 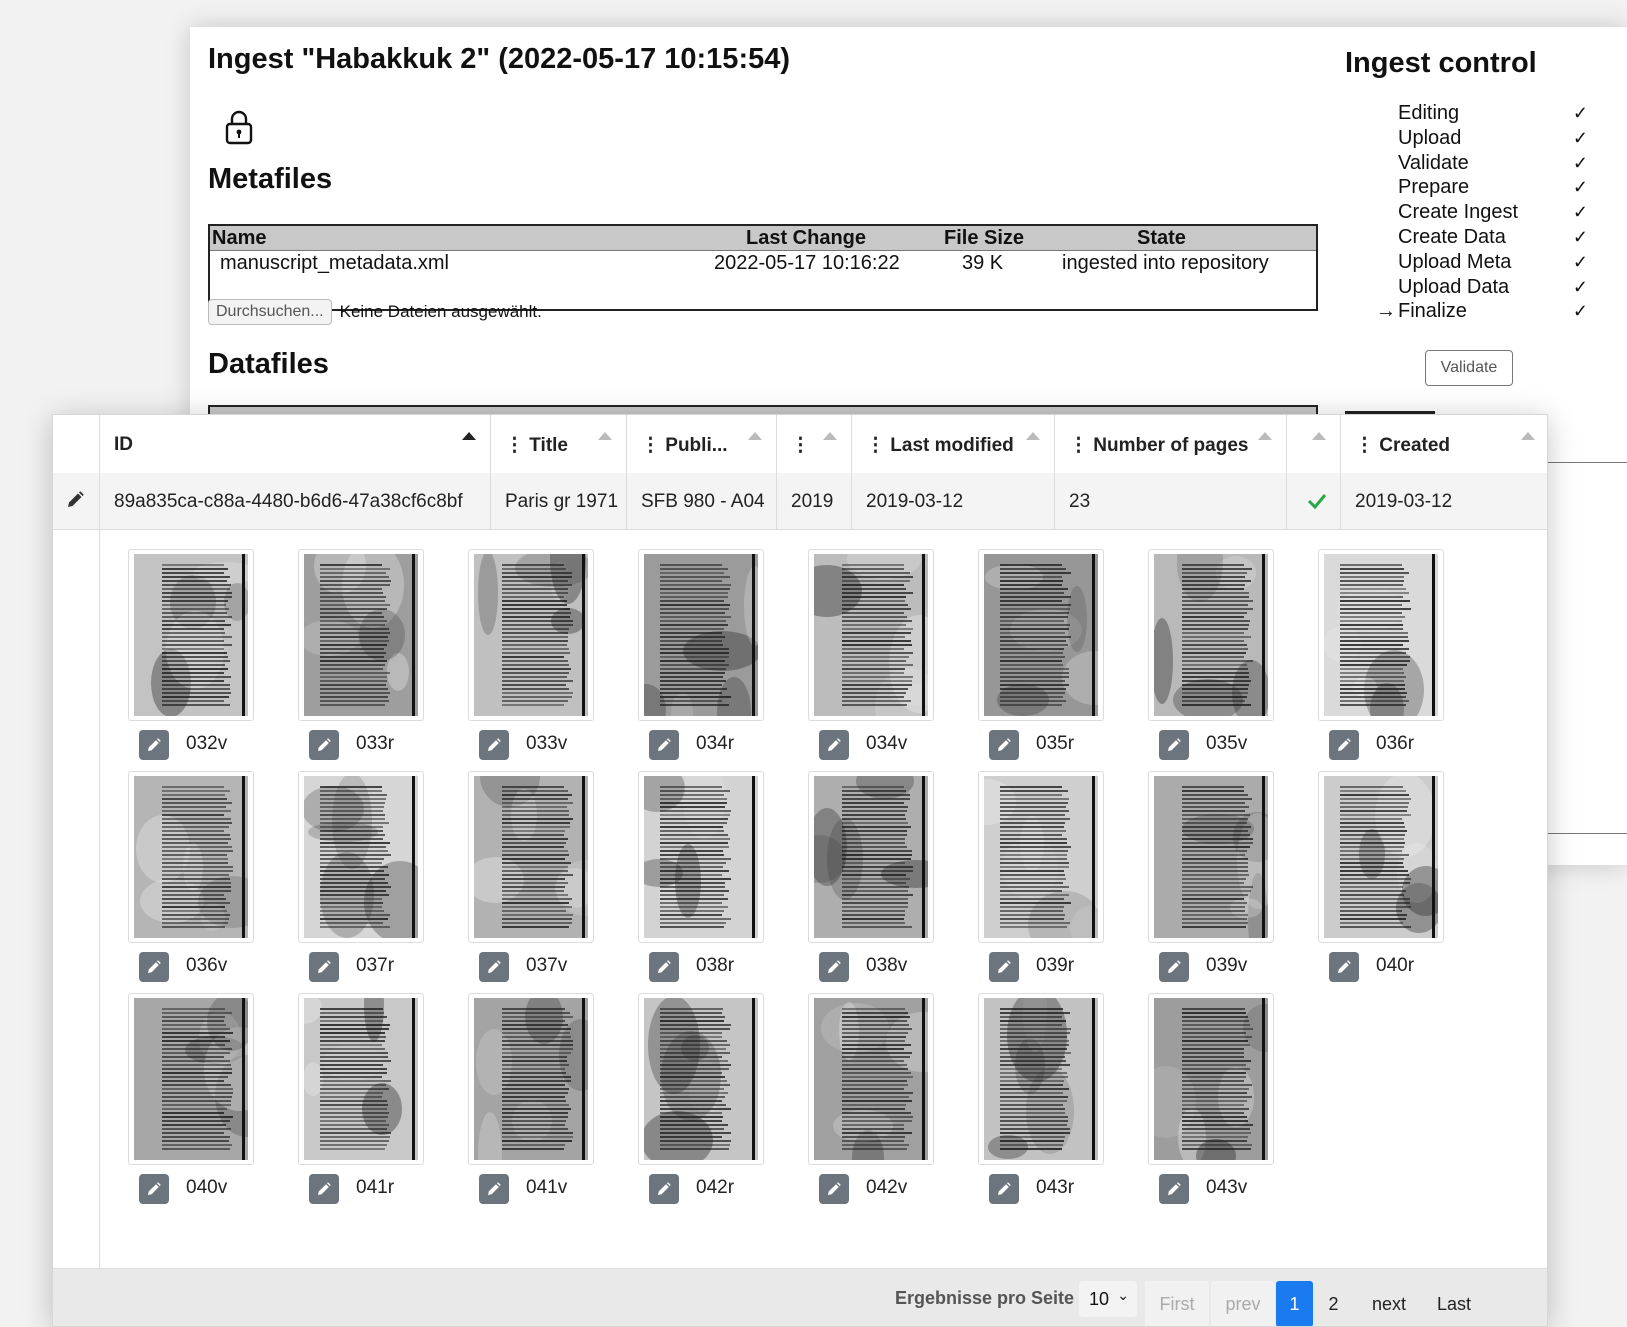 I want to click on page-thumbnail: 034v, so click(x=873, y=658).